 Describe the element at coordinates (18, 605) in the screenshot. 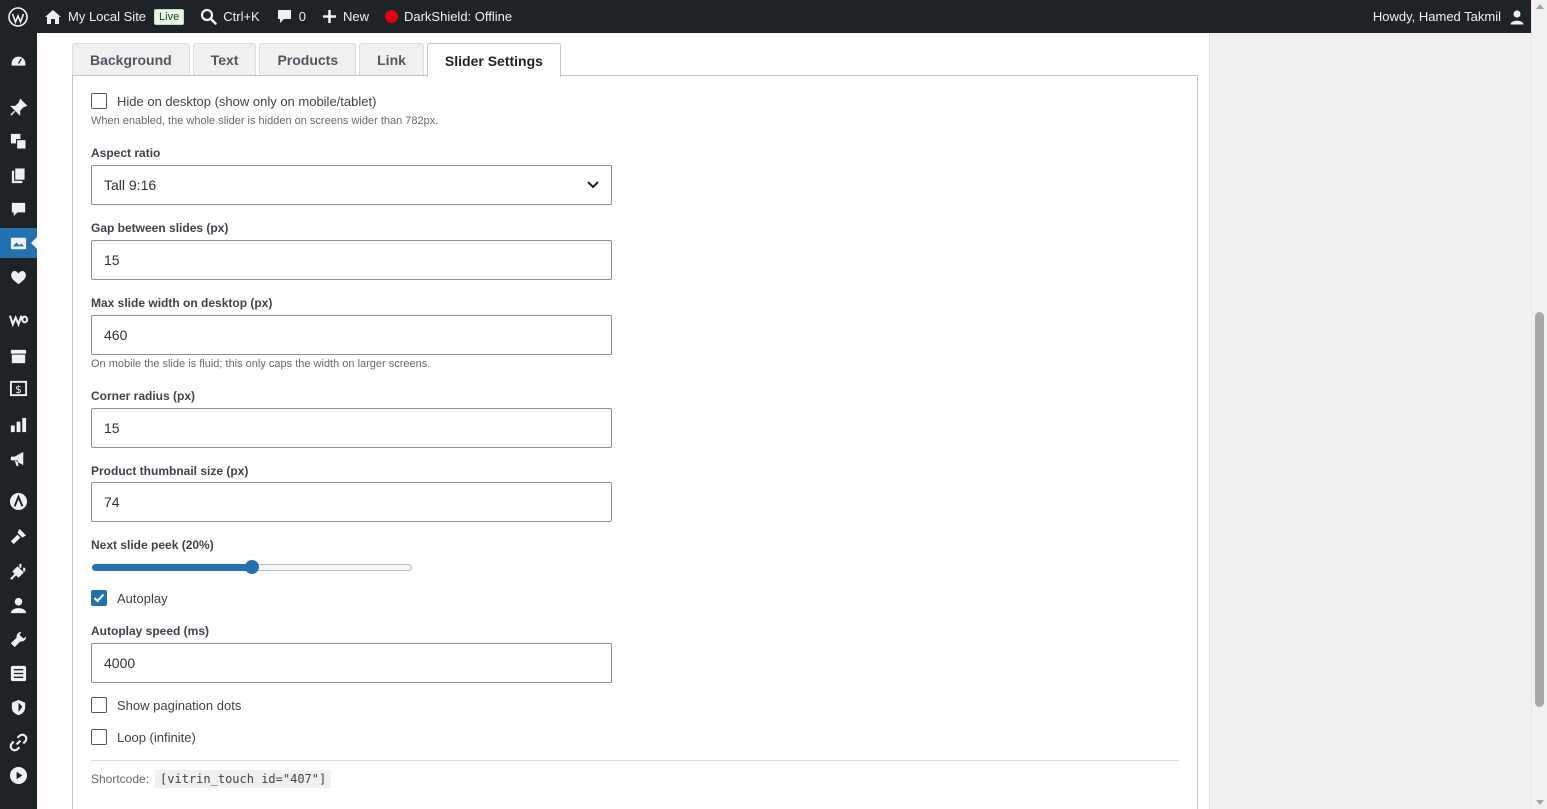

I see `users-icon` at that location.